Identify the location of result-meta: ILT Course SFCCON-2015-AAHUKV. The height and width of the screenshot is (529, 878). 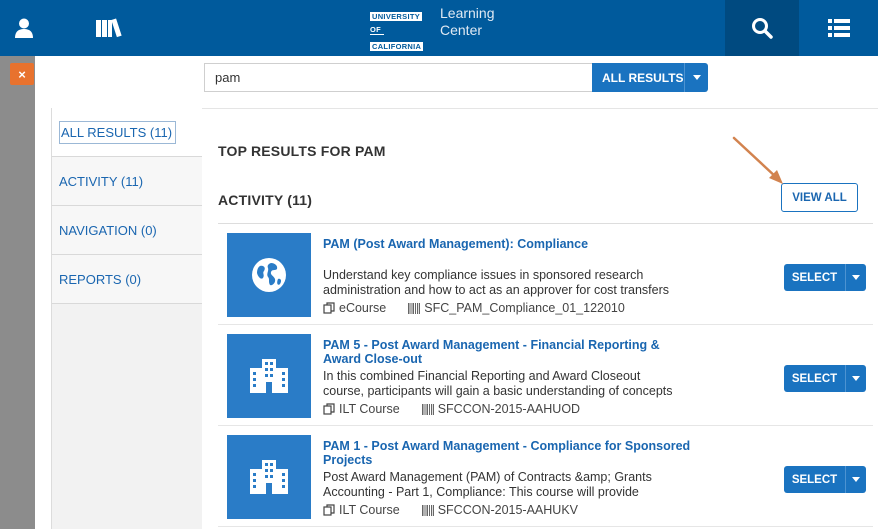
(450, 510).